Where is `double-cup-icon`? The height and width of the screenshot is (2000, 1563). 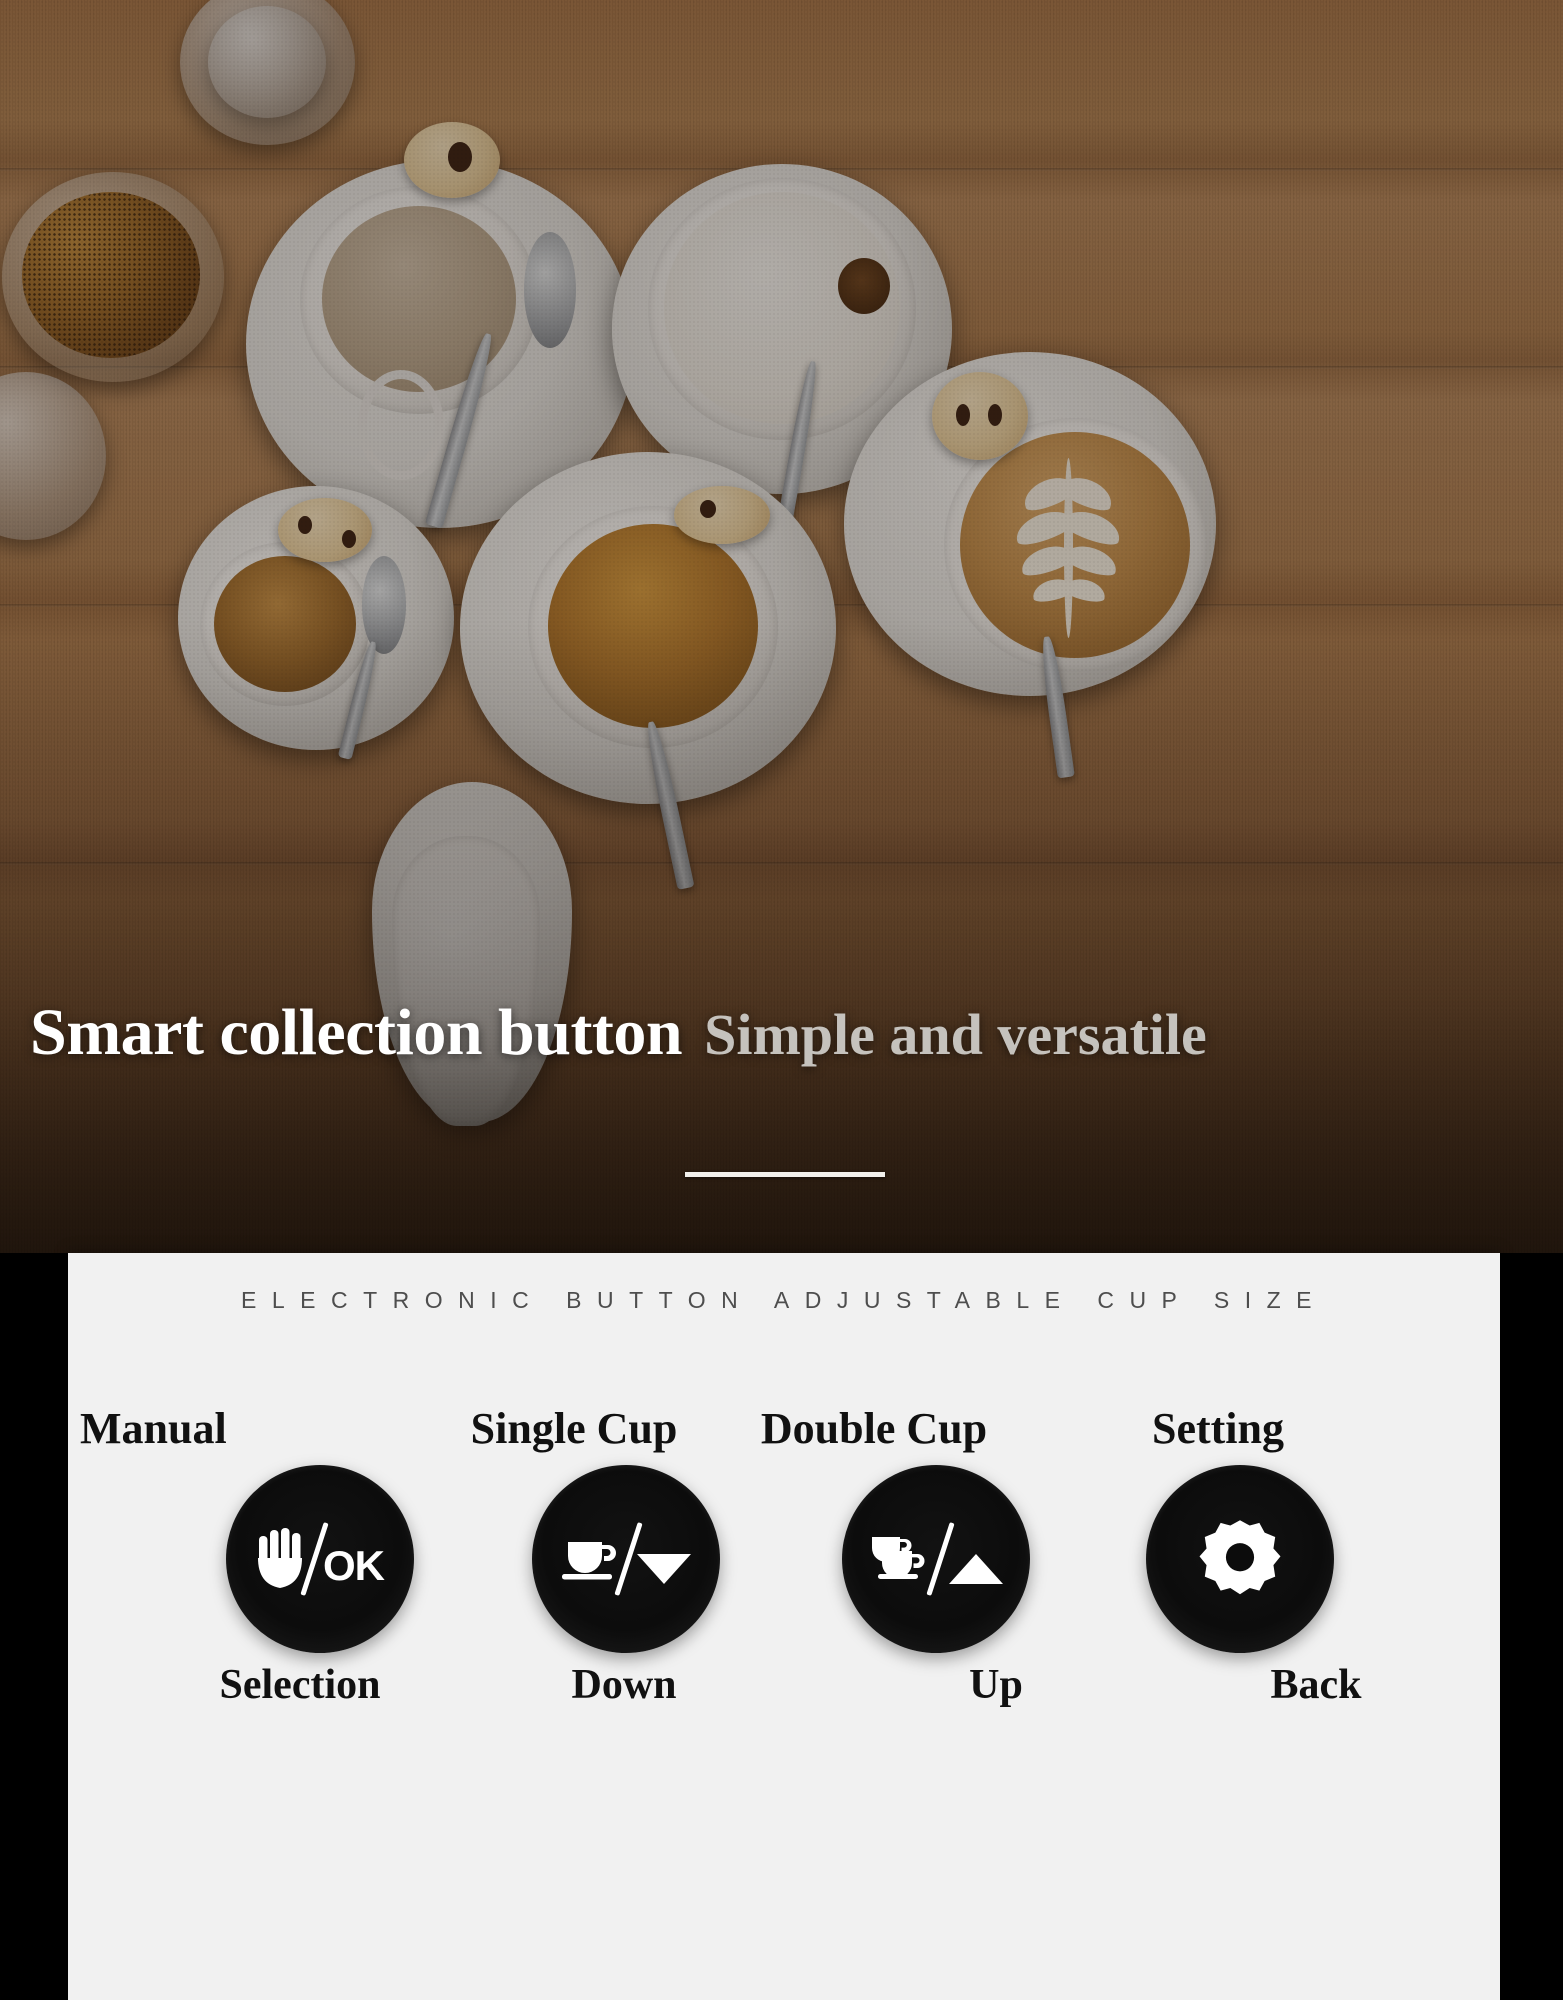
double-cup-icon is located at coordinates (897, 1558).